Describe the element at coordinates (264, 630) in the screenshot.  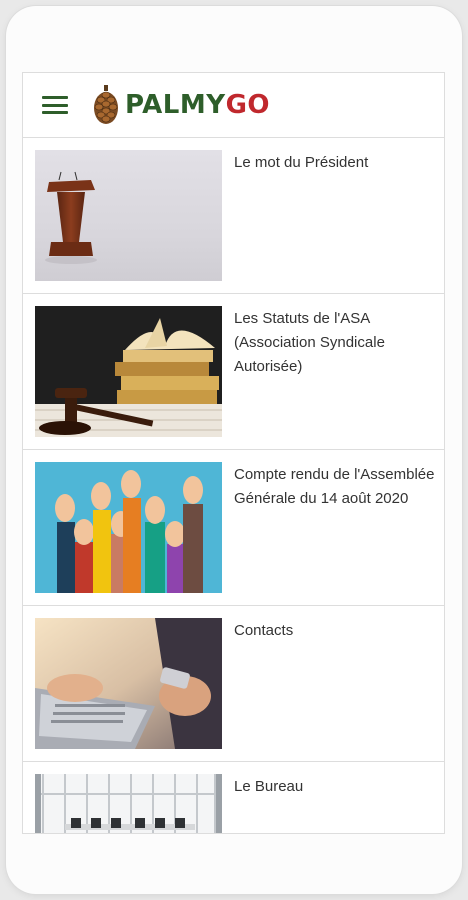
I see `list-item-title: Contacts` at that location.